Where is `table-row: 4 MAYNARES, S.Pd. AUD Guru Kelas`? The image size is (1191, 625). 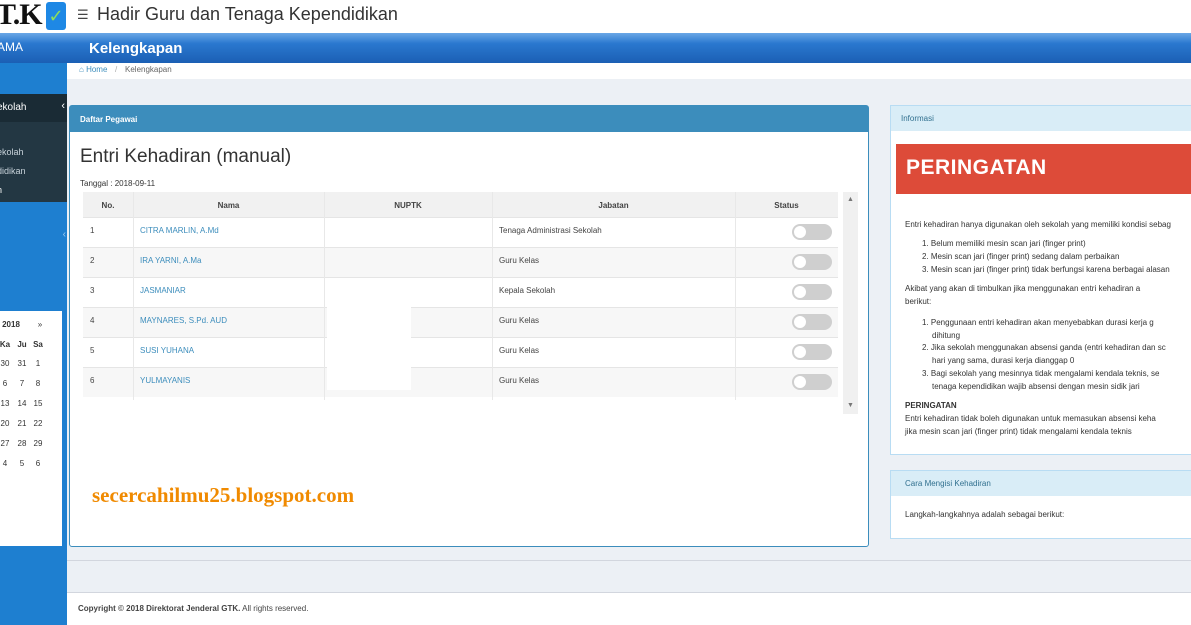
table-row: 4 MAYNARES, S.Pd. AUD Guru Kelas is located at coordinates (460, 322).